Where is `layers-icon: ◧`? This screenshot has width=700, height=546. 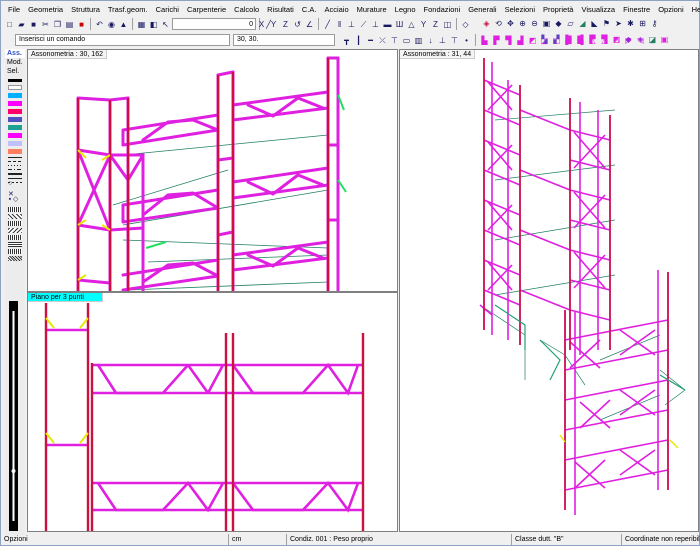
layers-icon: ◧ is located at coordinates (153, 24).